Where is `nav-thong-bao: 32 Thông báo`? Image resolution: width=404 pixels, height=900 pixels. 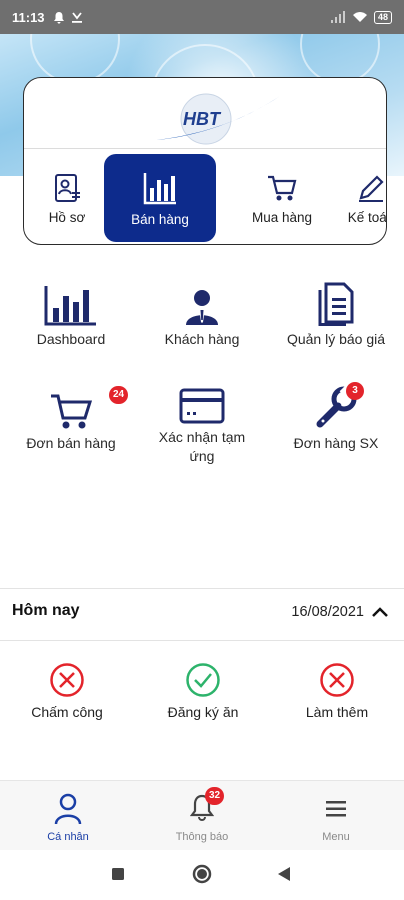
nav-thong-bao: 32 Thông báo is located at coordinates (202, 815).